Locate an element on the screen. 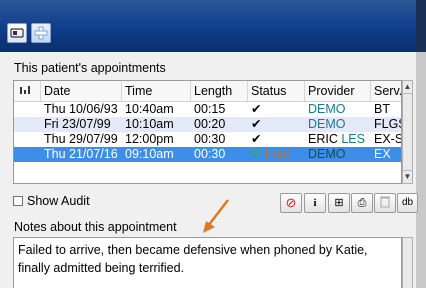 Image resolution: width=426 pixels, height=288 pixels. annotation-arrow-icon is located at coordinates (216, 216).